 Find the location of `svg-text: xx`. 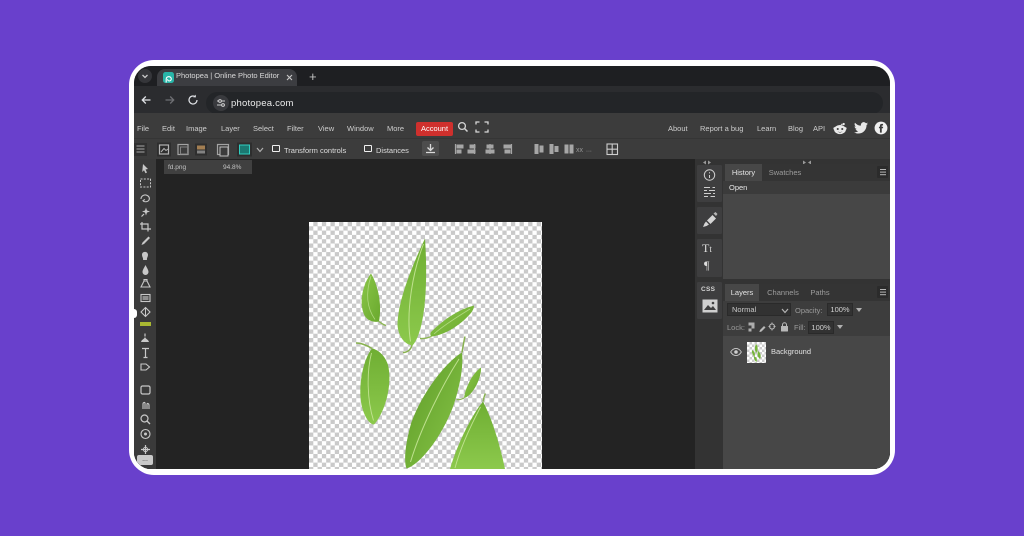

svg-text: xx is located at coordinates (580, 150).